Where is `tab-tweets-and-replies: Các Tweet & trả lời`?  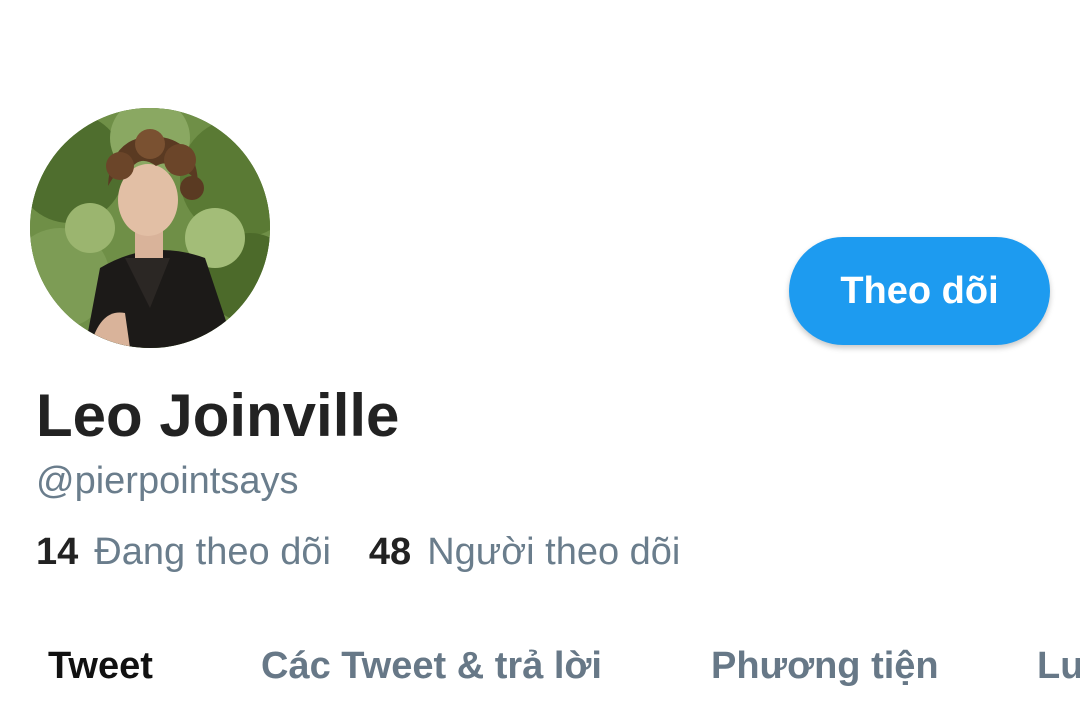
tab-tweets-and-replies: Các Tweet & trả lời is located at coordinates (431, 666).